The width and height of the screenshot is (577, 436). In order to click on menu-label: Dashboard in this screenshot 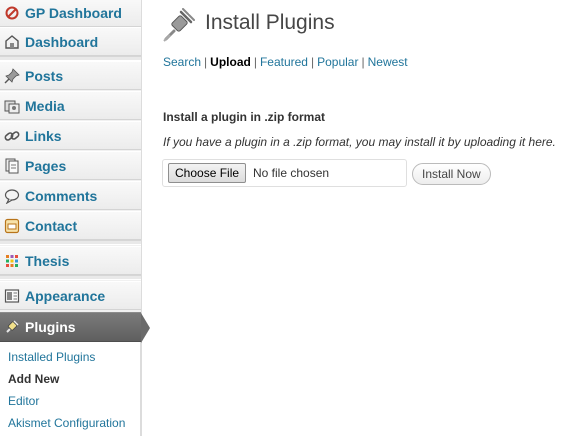, I will do `click(62, 41)`.